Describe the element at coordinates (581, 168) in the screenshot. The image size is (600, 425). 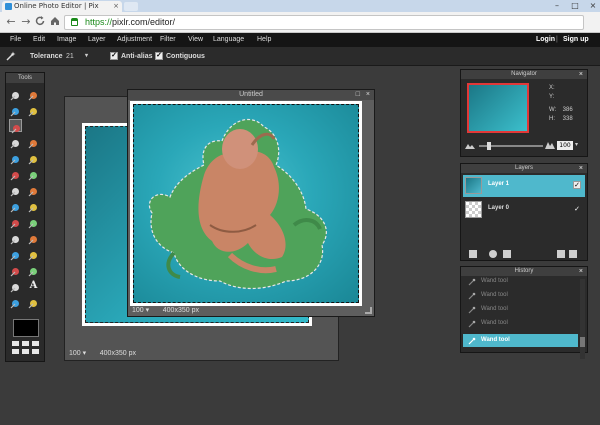
I see `layers-close-icon: ×` at that location.